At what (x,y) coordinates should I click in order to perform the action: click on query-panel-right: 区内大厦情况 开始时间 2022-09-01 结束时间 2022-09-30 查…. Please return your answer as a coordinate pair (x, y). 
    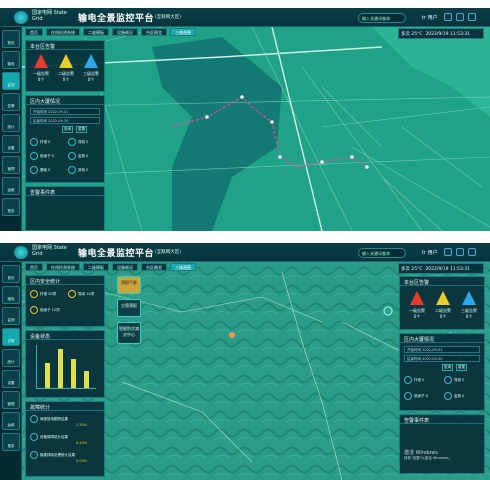
    Looking at the image, I should click on (442, 372).